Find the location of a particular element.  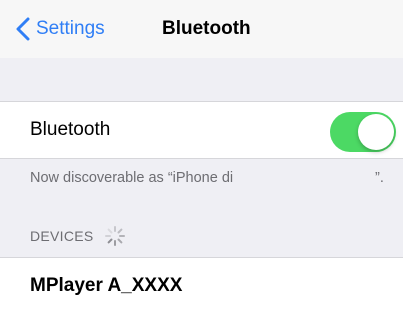

section-spacer is located at coordinates (201, 79).